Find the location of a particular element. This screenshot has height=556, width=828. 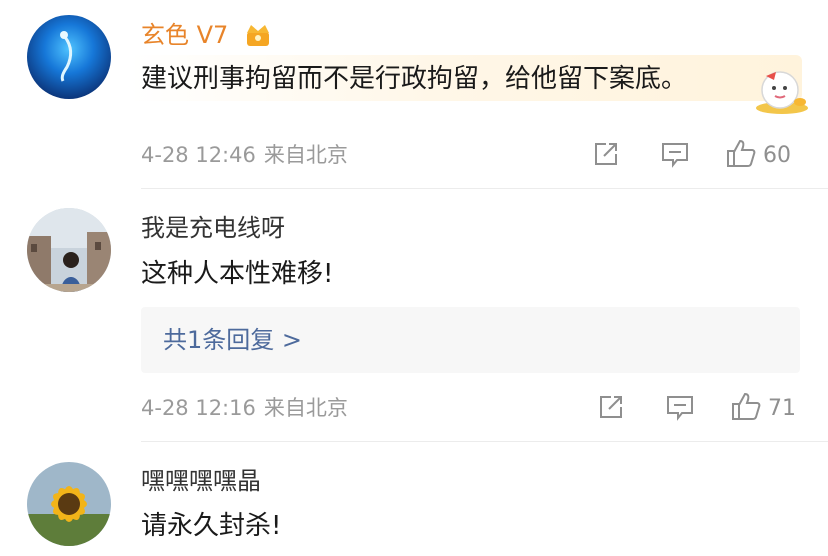

like-count: 60 is located at coordinates (777, 155).